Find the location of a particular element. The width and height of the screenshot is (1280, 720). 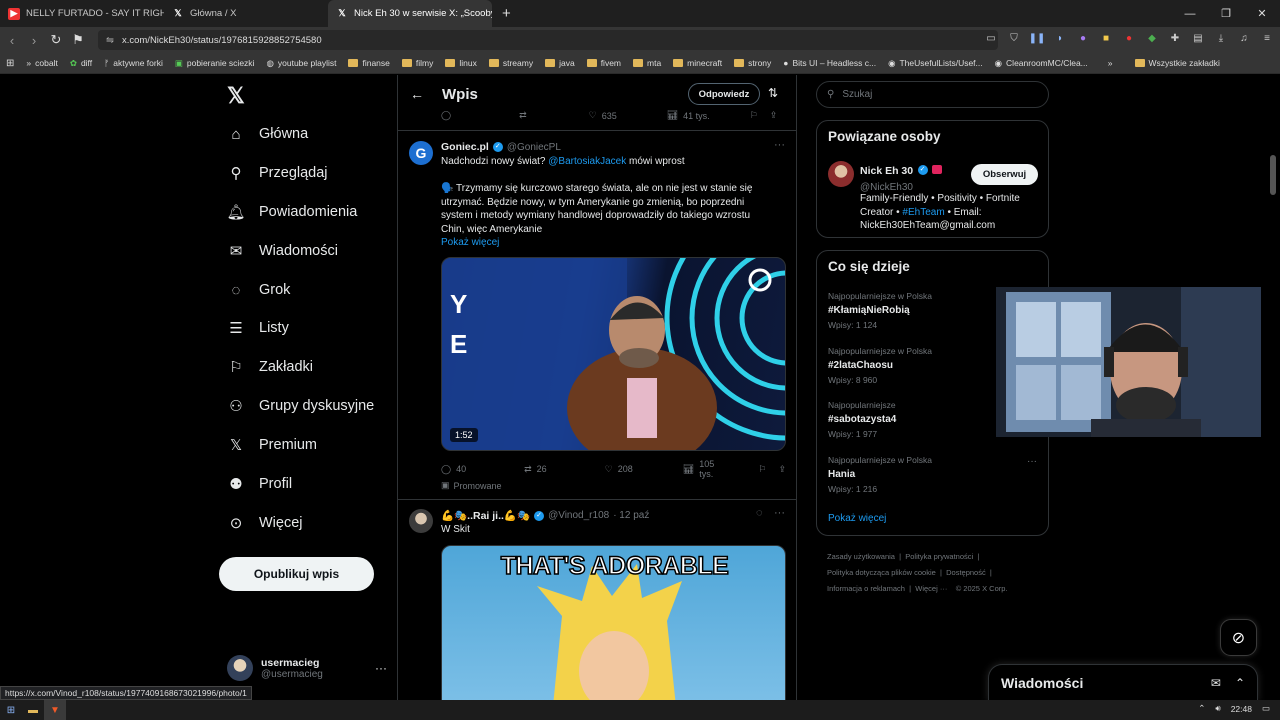

author-handle: @Vinod_r108 is located at coordinates (578, 515).